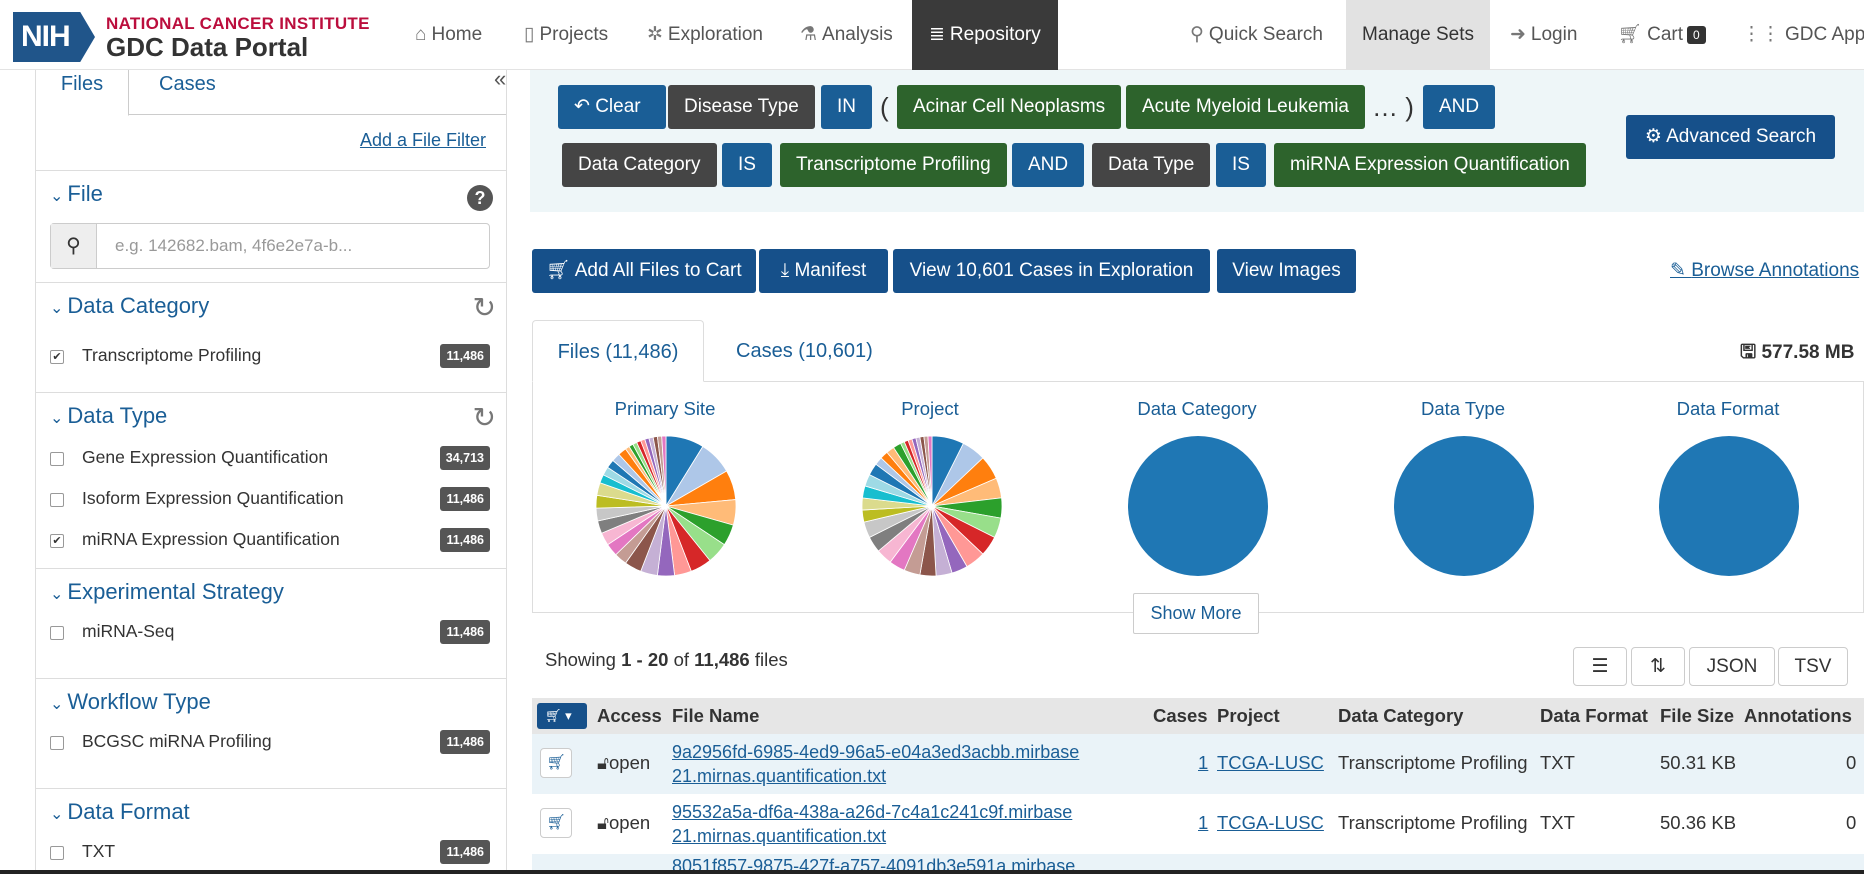 Image resolution: width=1864 pixels, height=874 pixels. I want to click on facet-item: TXT 11,486, so click(270, 855).